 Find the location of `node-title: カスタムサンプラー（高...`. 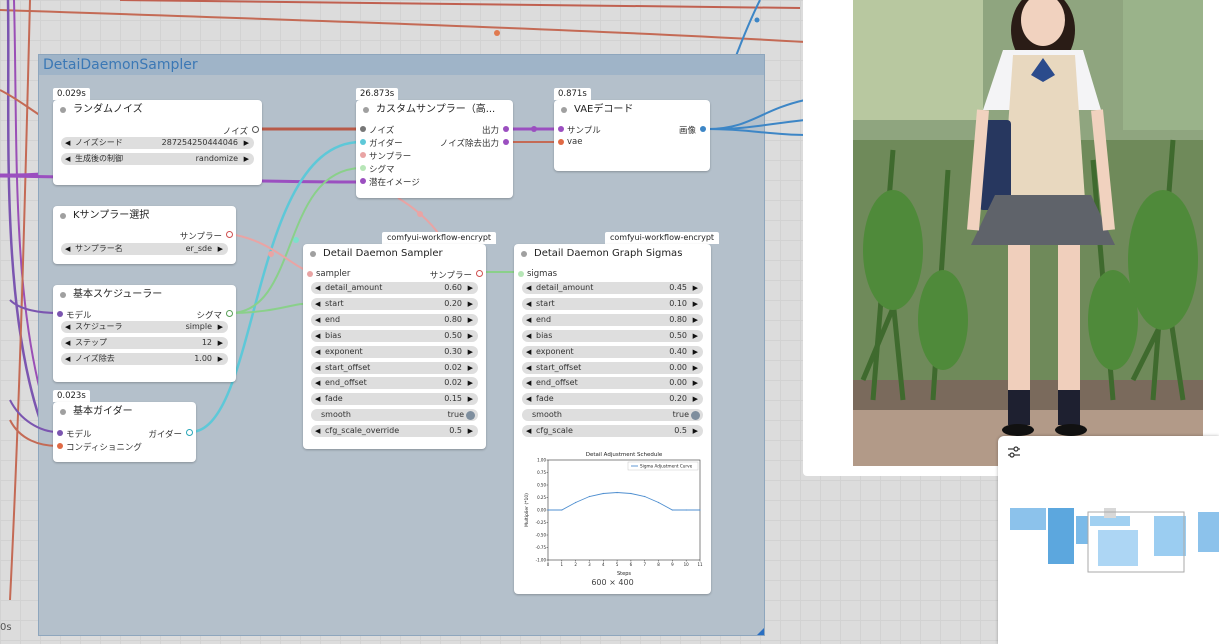

node-title: カスタムサンプラー（高... is located at coordinates (434, 110).